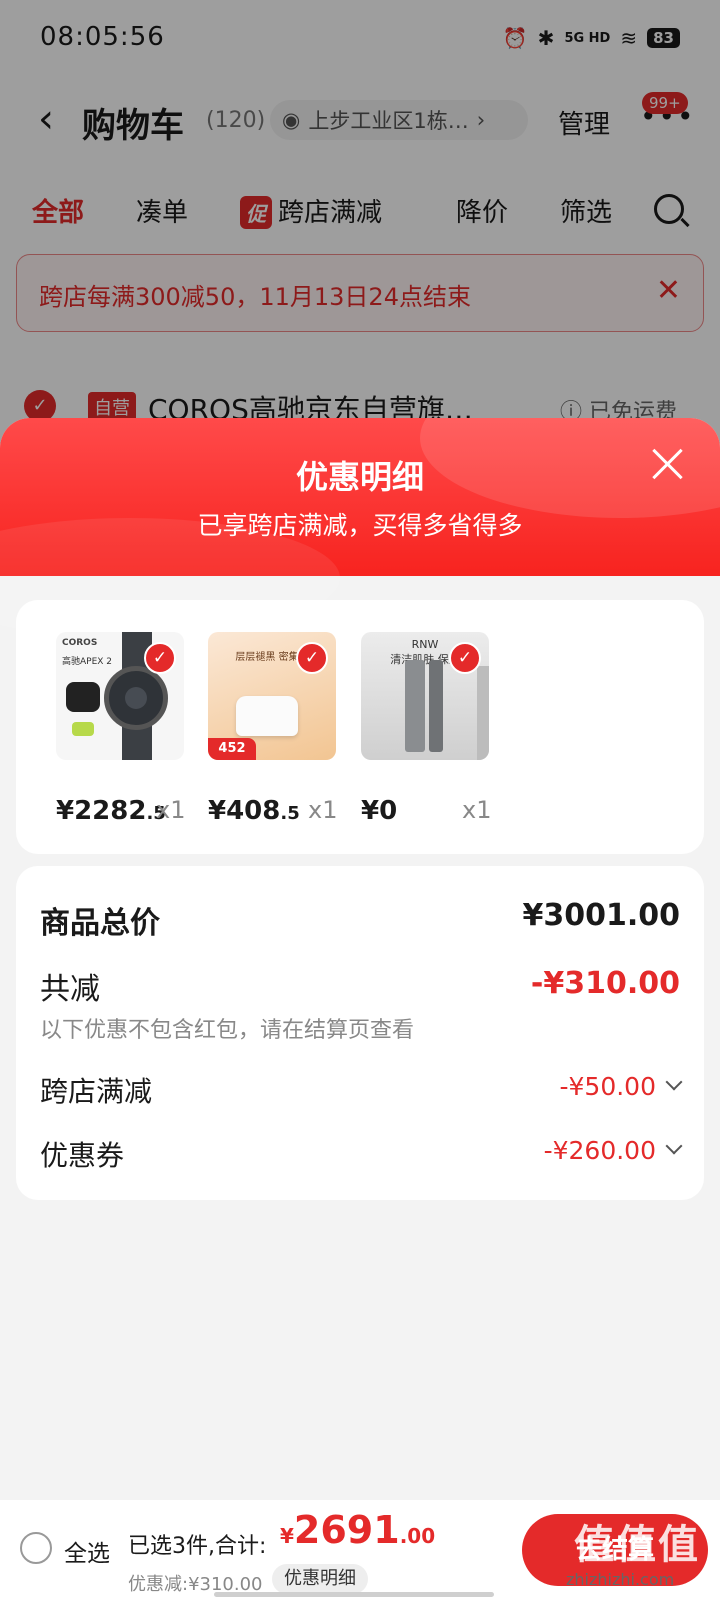  I want to click on thumbnail-badge: 452, so click(232, 749).